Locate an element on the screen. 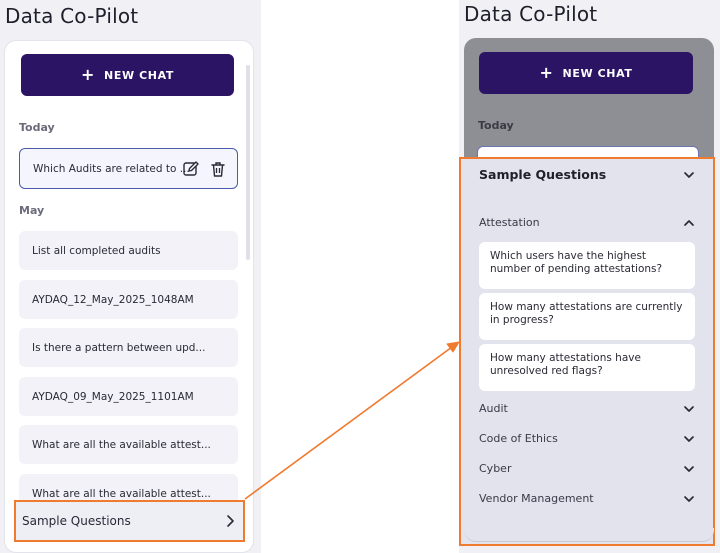 Image resolution: width=720 pixels, height=553 pixels. section-today-right: Today is located at coordinates (496, 125).